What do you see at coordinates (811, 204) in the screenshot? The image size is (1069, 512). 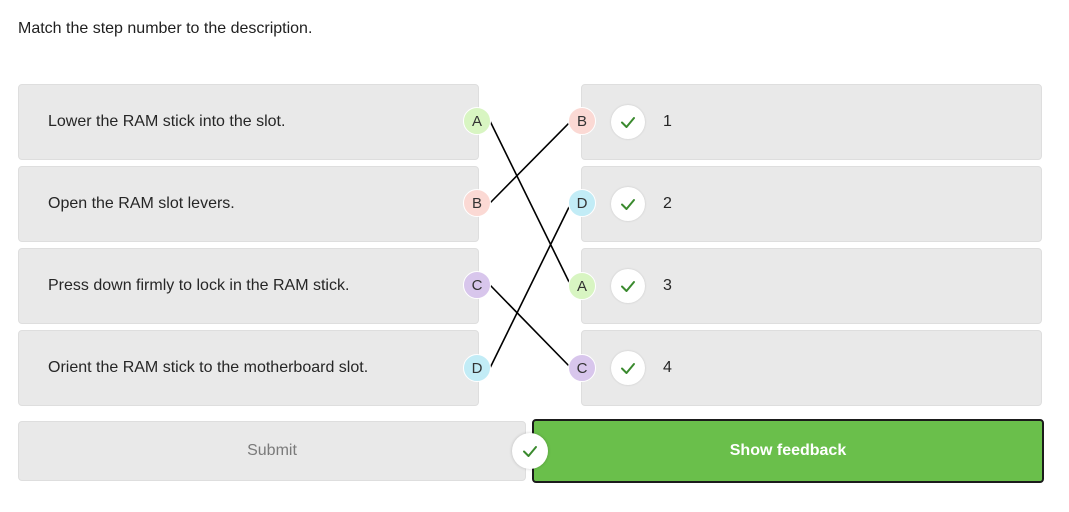 I see `step-card-2: 2` at bounding box center [811, 204].